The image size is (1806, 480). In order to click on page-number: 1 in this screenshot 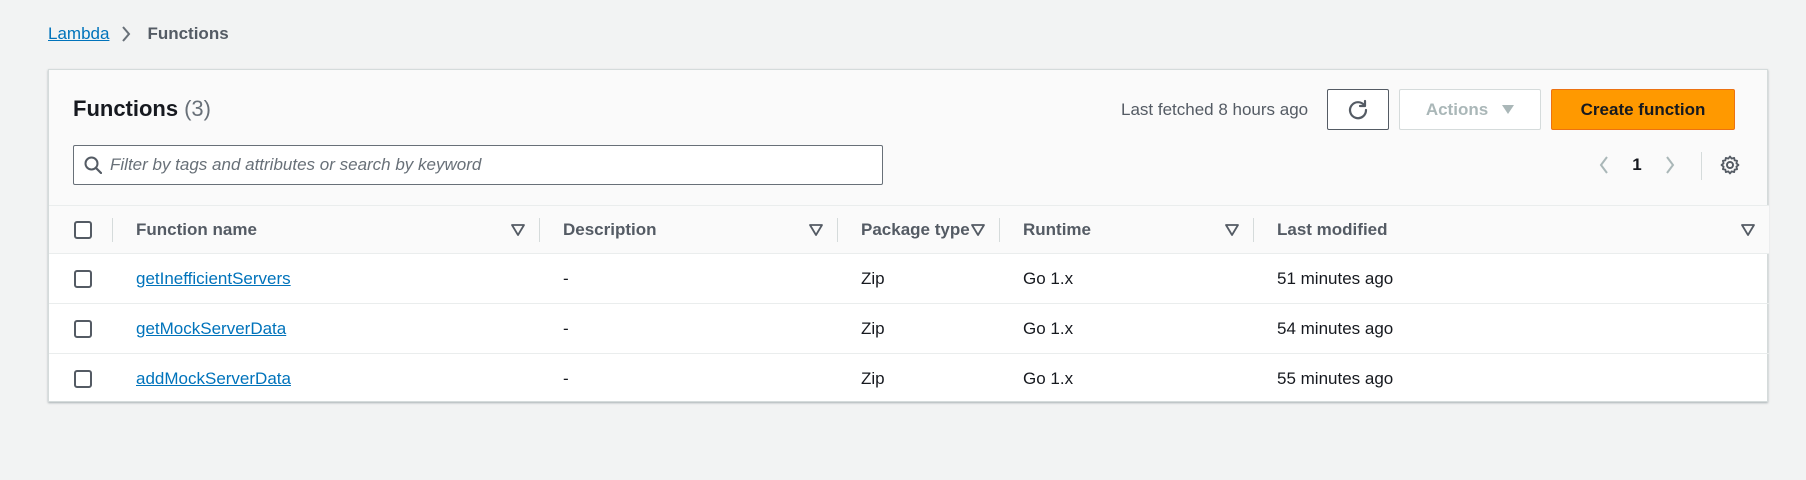, I will do `click(1637, 165)`.